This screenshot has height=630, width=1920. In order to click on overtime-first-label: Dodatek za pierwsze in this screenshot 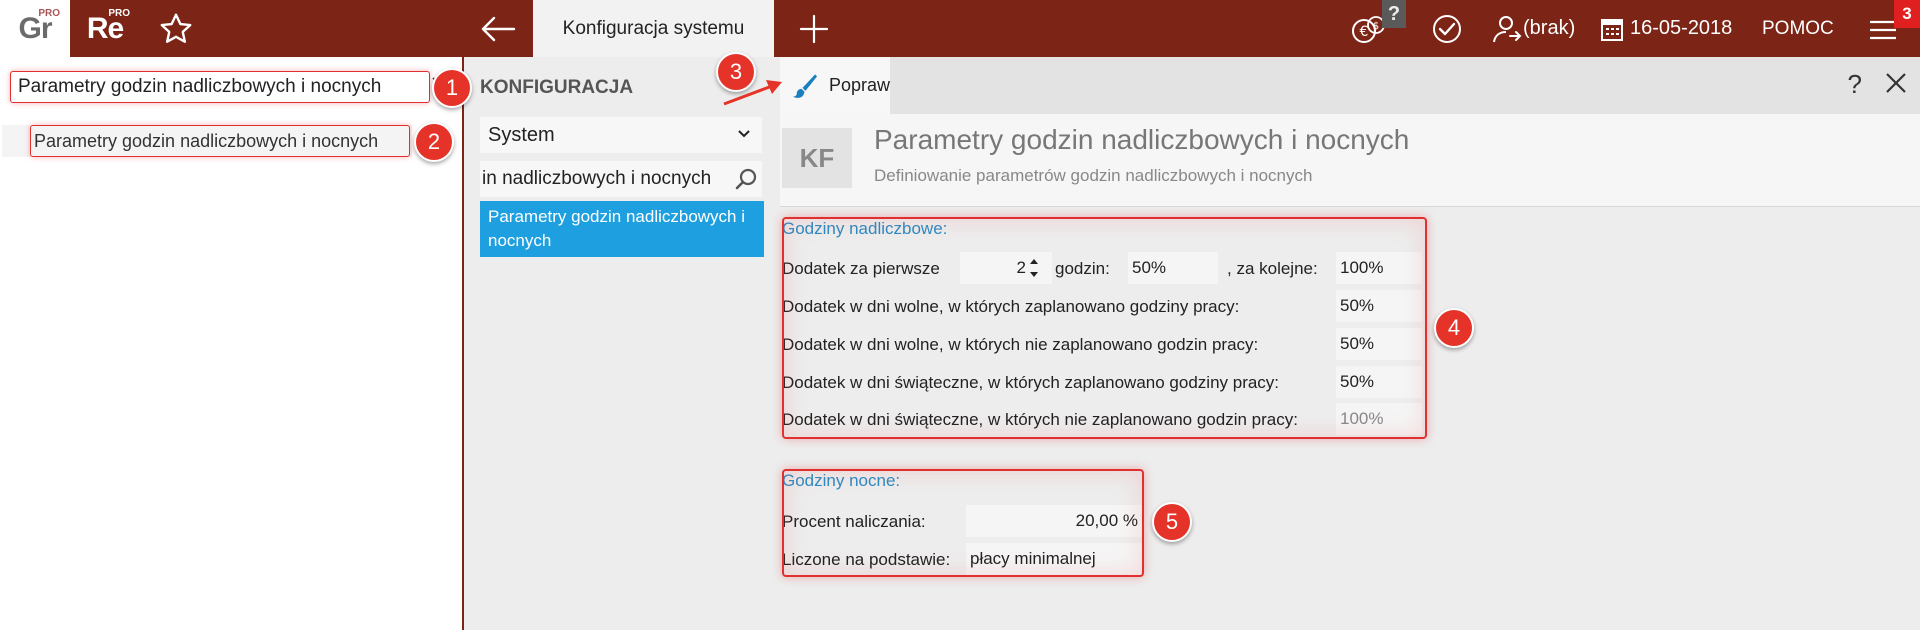, I will do `click(861, 268)`.